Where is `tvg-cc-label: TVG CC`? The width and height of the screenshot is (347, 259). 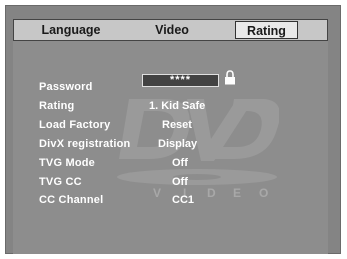 tvg-cc-label: TVG CC is located at coordinates (60, 182).